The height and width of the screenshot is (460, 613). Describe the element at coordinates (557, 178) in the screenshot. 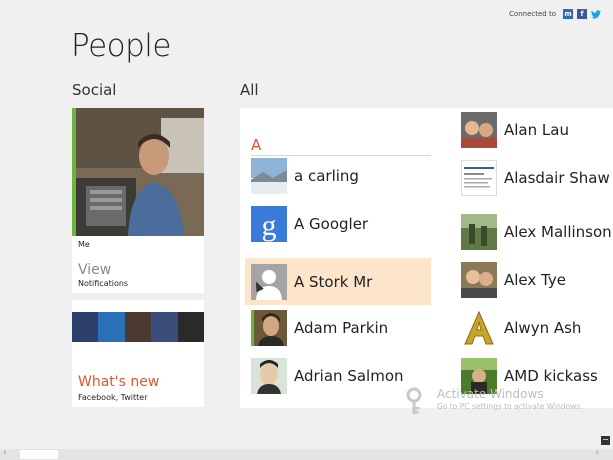

I see `contact-name: Alasdair Shaw` at that location.